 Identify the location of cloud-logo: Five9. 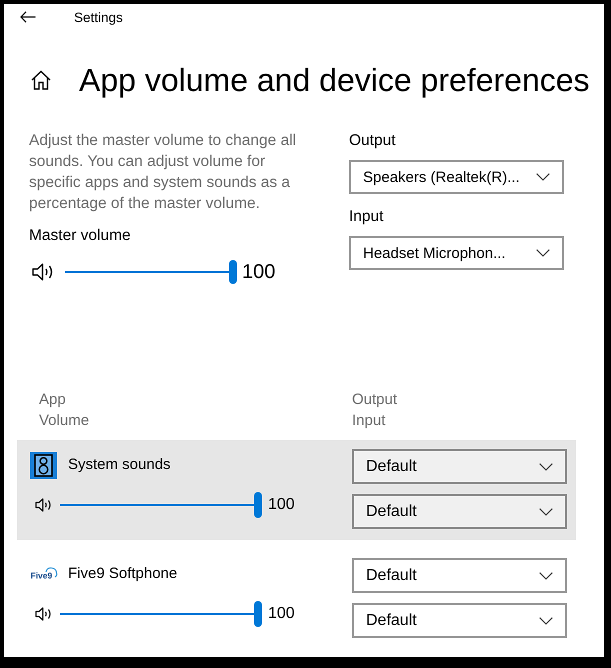
(44, 574).